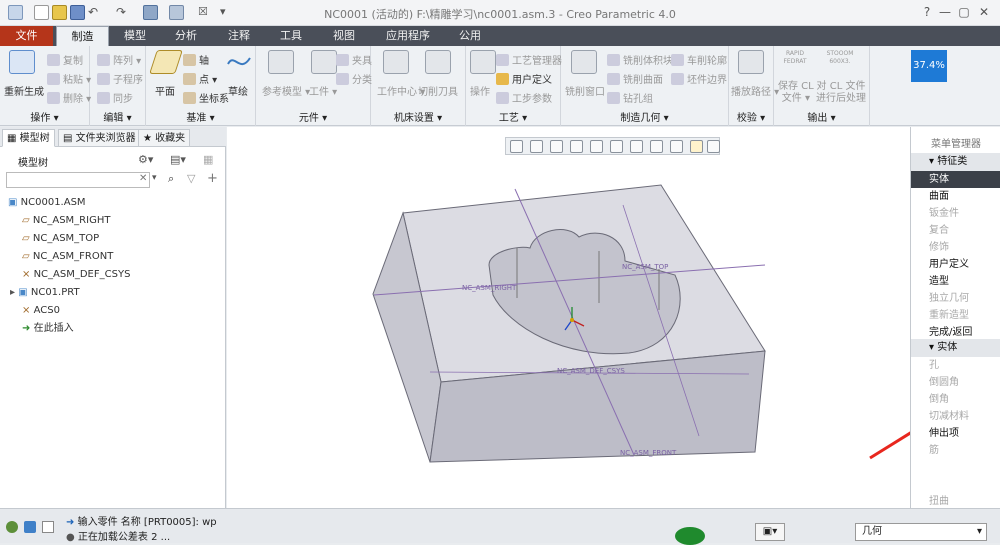 This screenshot has height=545, width=1000. What do you see at coordinates (115, 97) in the screenshot?
I see `sync-button: 同步` at bounding box center [115, 97].